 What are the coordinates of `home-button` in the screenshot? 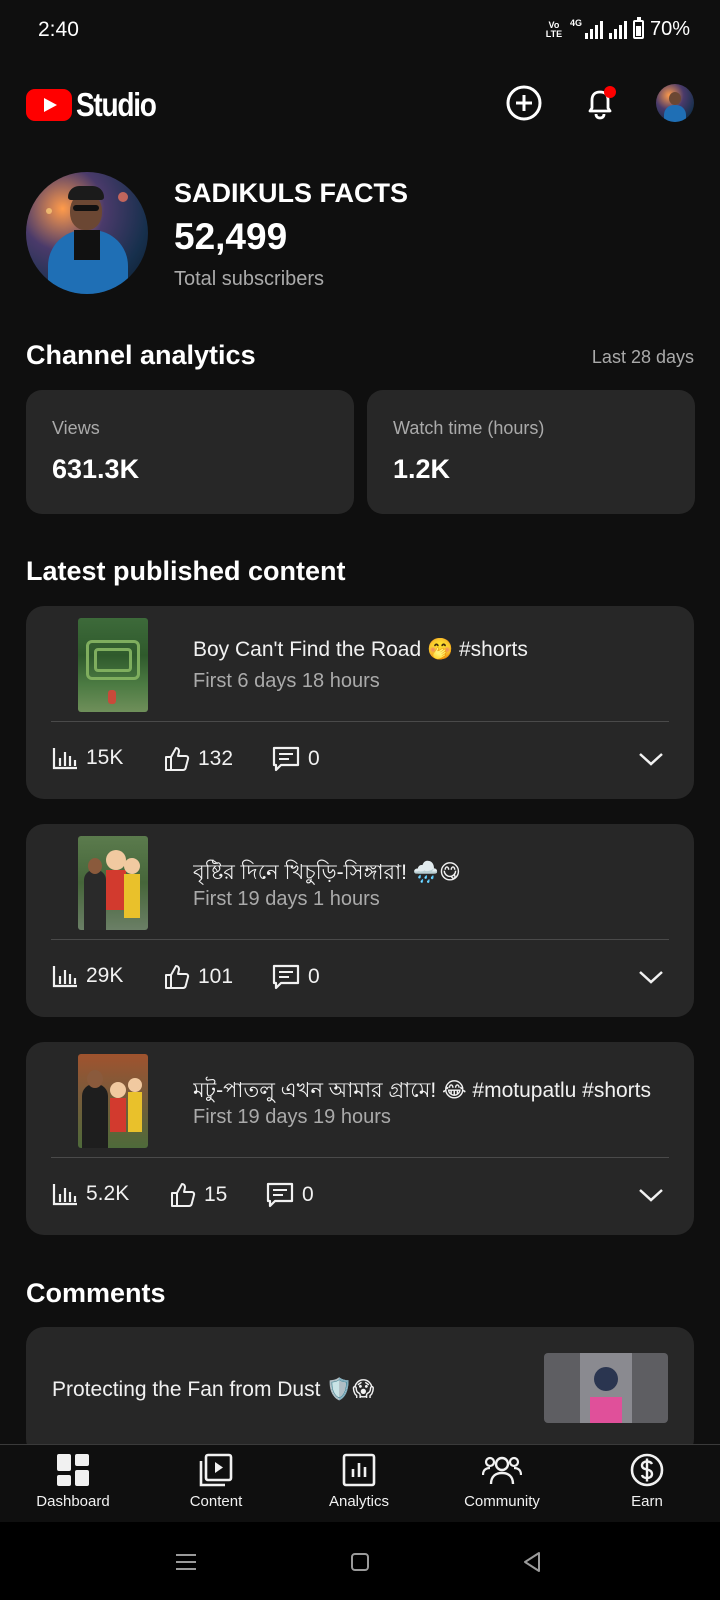 It's located at (360, 1562).